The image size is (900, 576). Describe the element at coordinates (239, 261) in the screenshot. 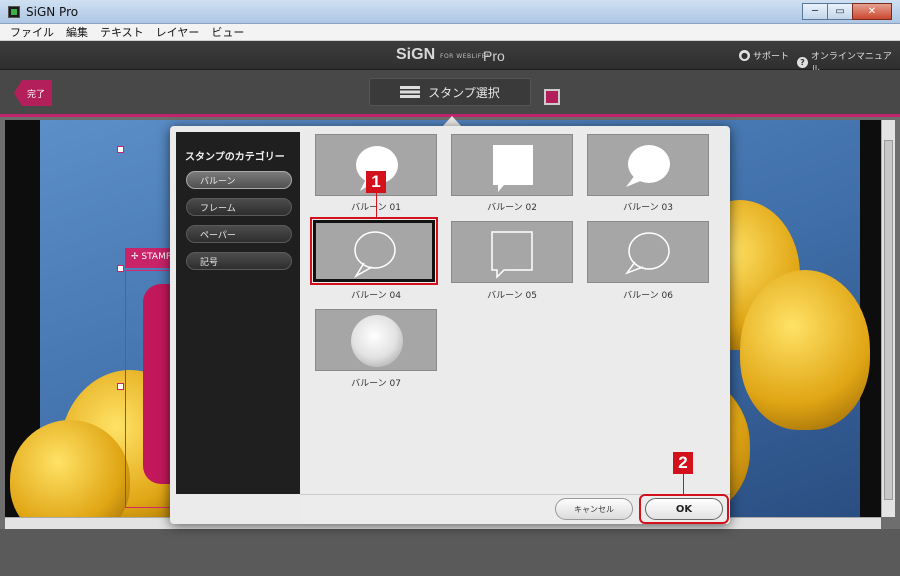

I see `category-symbol: 記号` at that location.